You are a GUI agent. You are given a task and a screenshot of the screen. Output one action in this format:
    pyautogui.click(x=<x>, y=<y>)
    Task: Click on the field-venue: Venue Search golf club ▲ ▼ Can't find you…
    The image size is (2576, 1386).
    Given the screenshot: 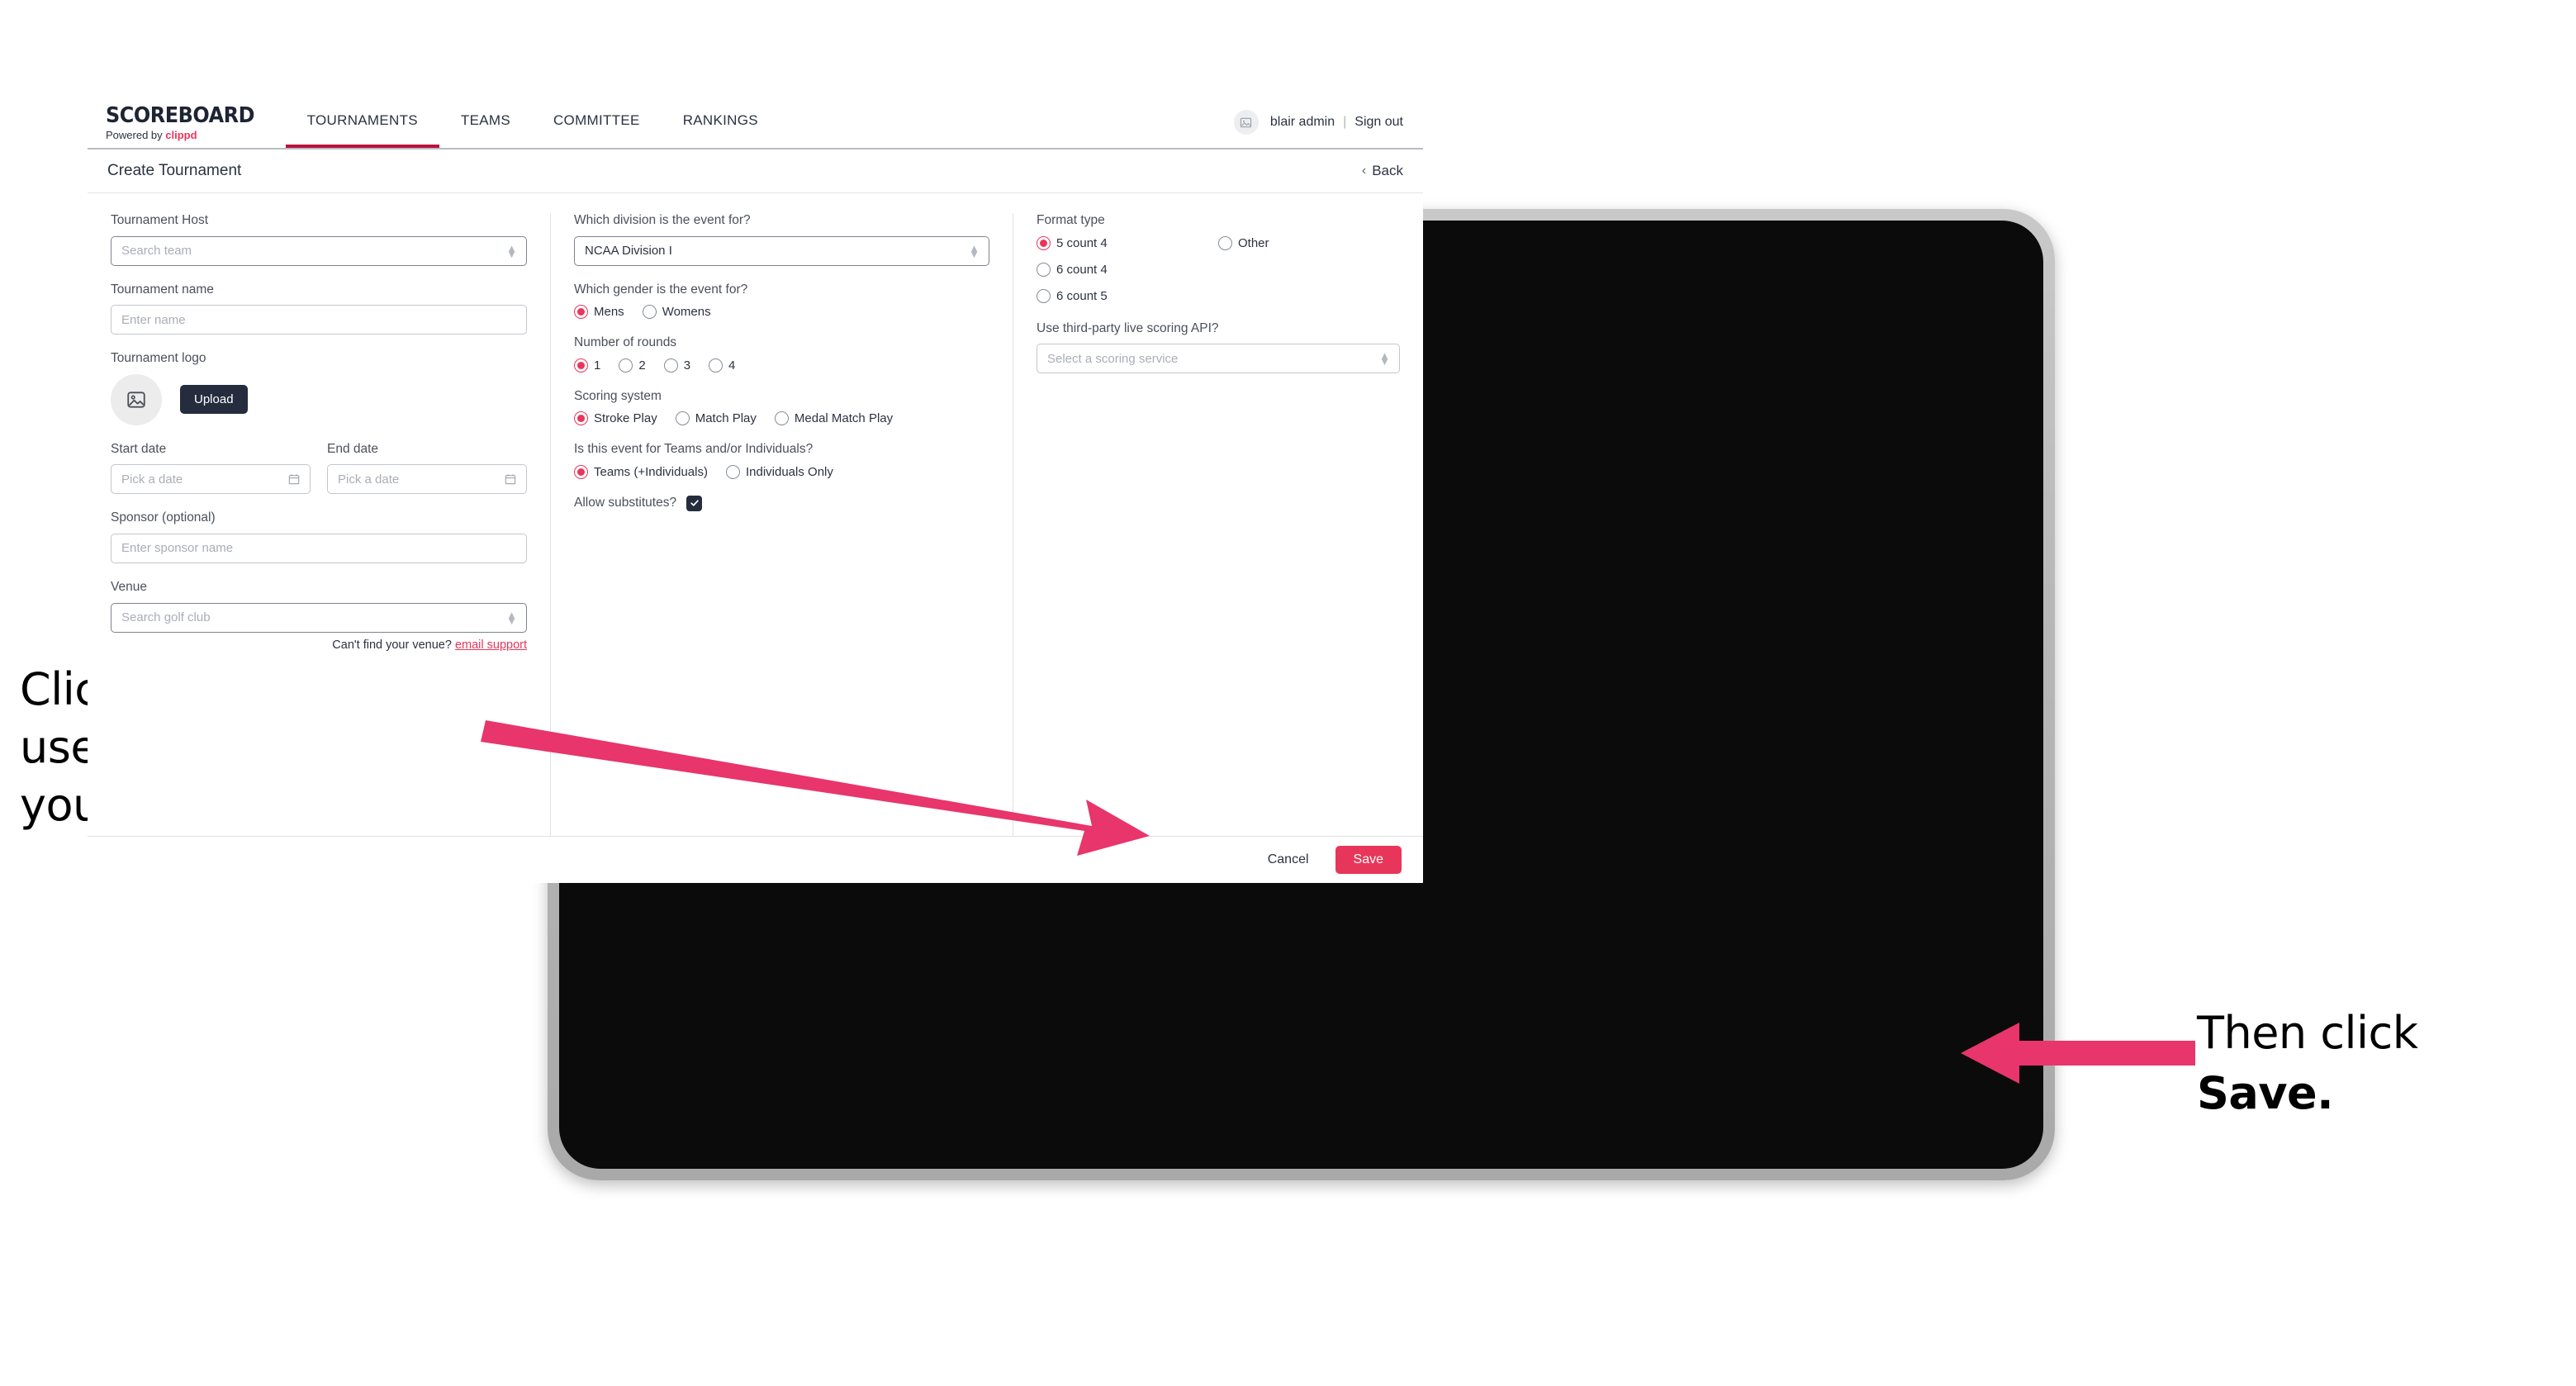 What is the action you would take?
    pyautogui.click(x=319, y=616)
    